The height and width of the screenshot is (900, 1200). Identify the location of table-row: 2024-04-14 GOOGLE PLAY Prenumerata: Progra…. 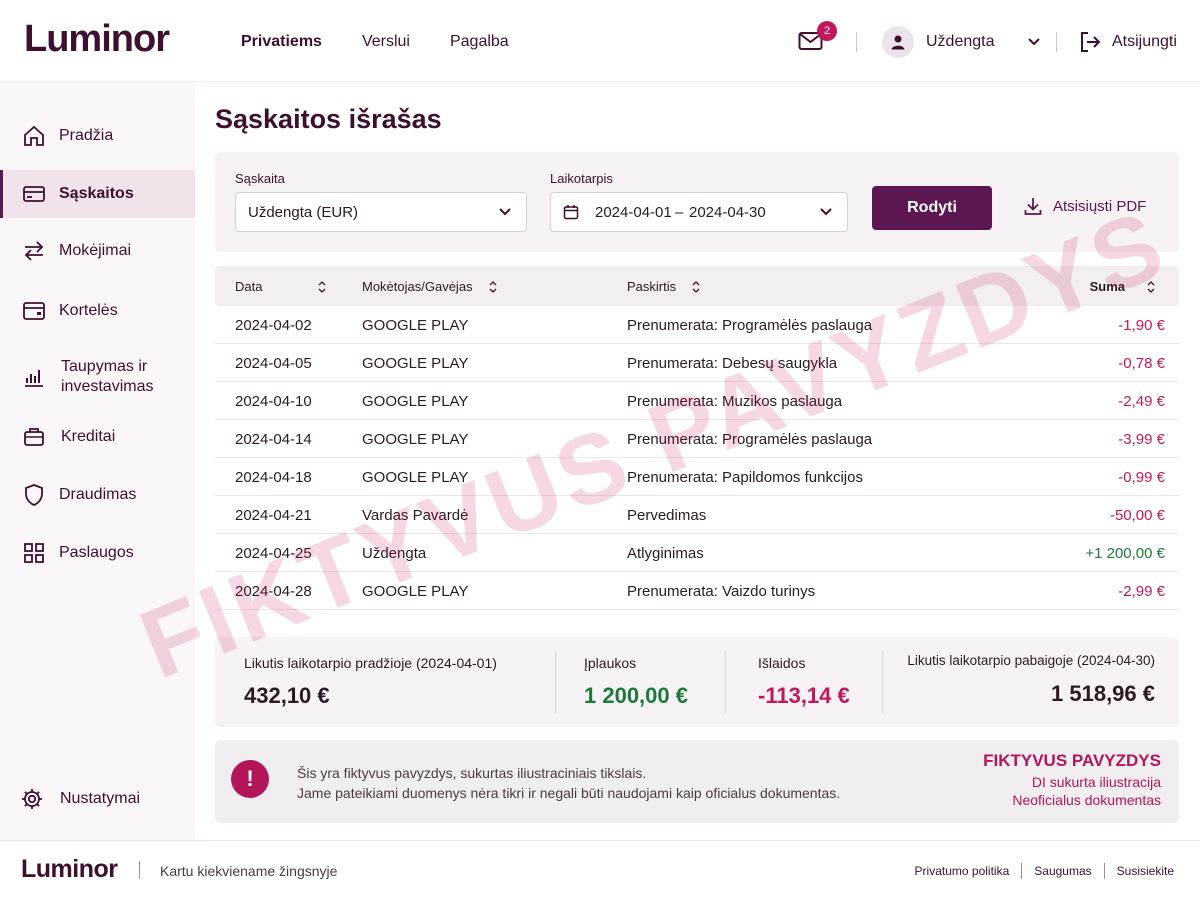
(697, 439).